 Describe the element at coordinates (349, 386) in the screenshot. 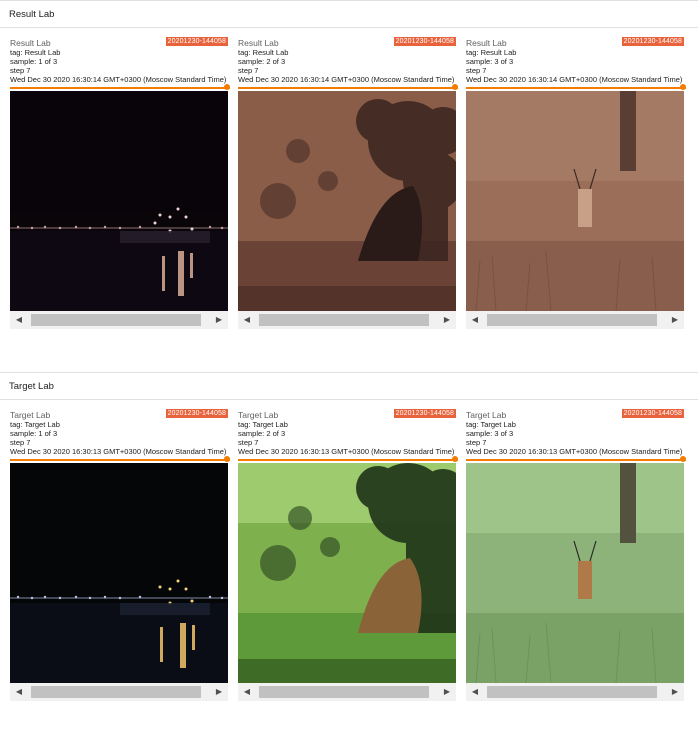

I see `section-header-target-lab: Target Lab` at that location.